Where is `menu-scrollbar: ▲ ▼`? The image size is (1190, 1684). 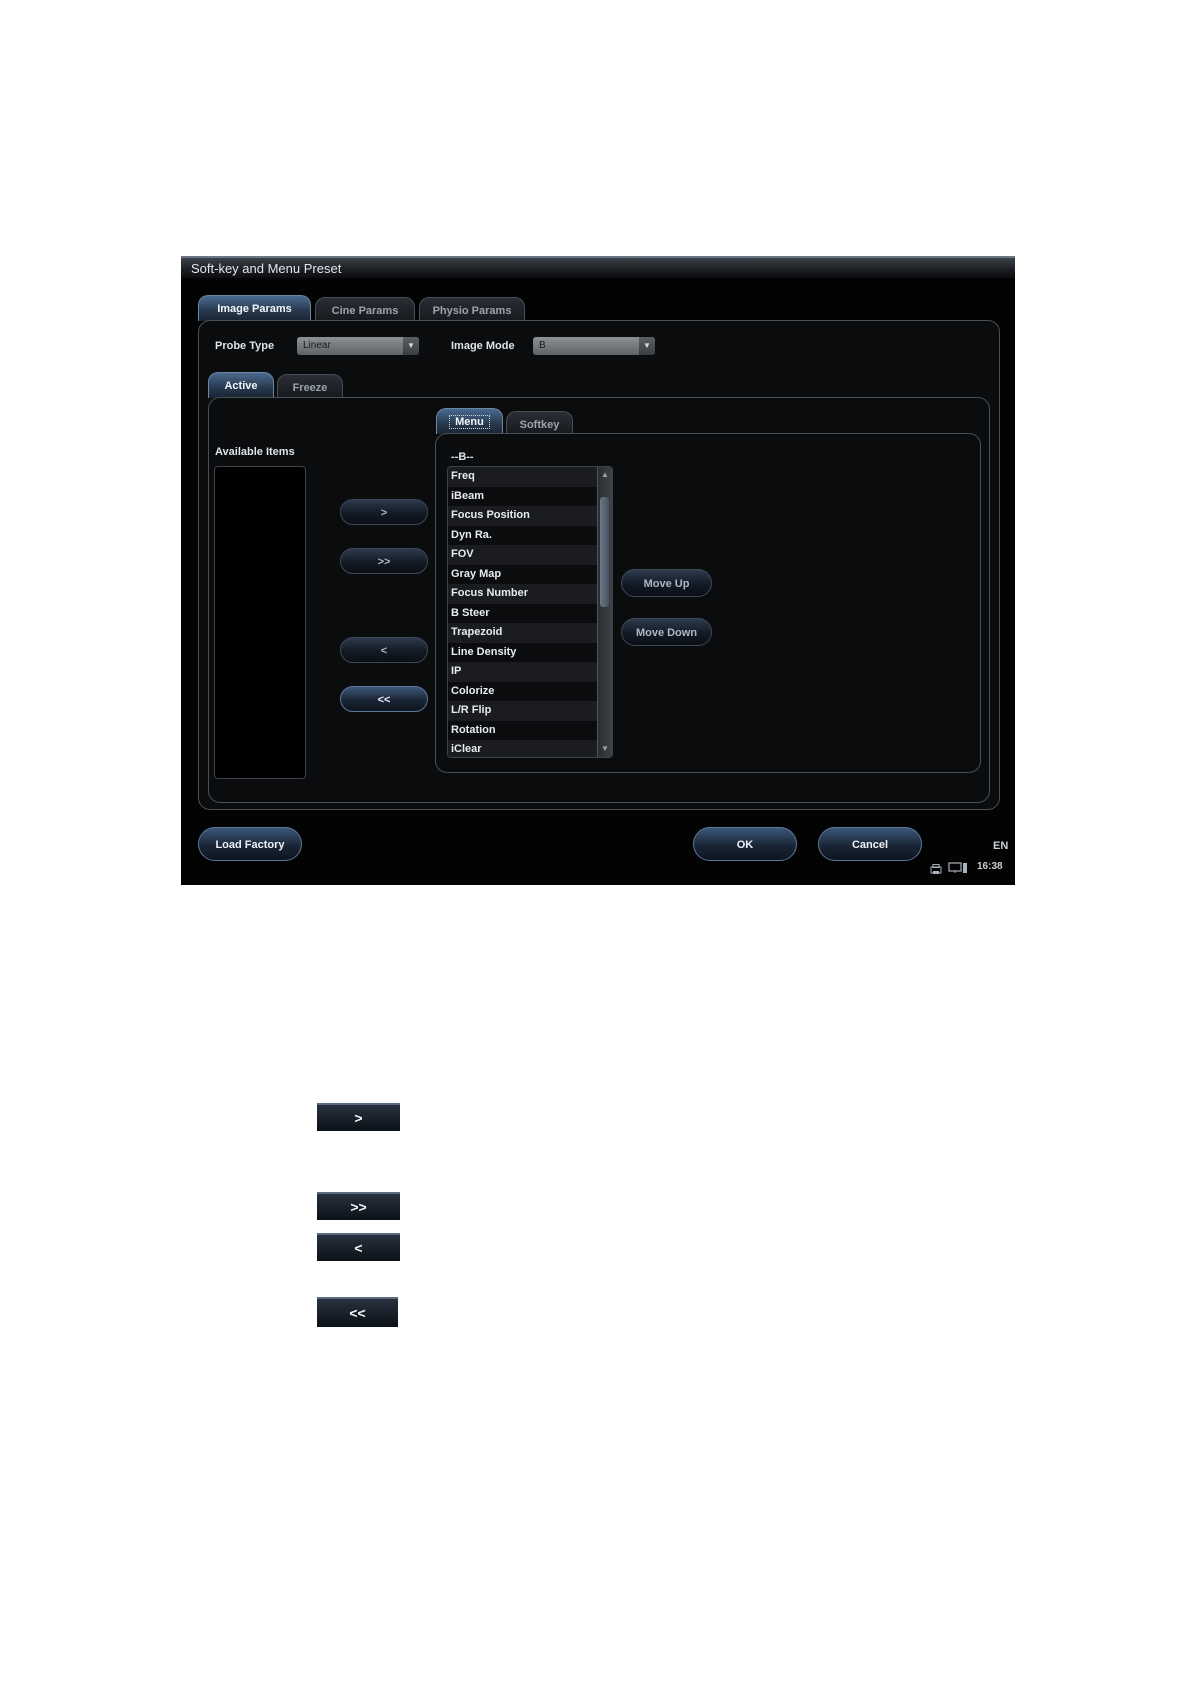 menu-scrollbar: ▲ ▼ is located at coordinates (604, 612).